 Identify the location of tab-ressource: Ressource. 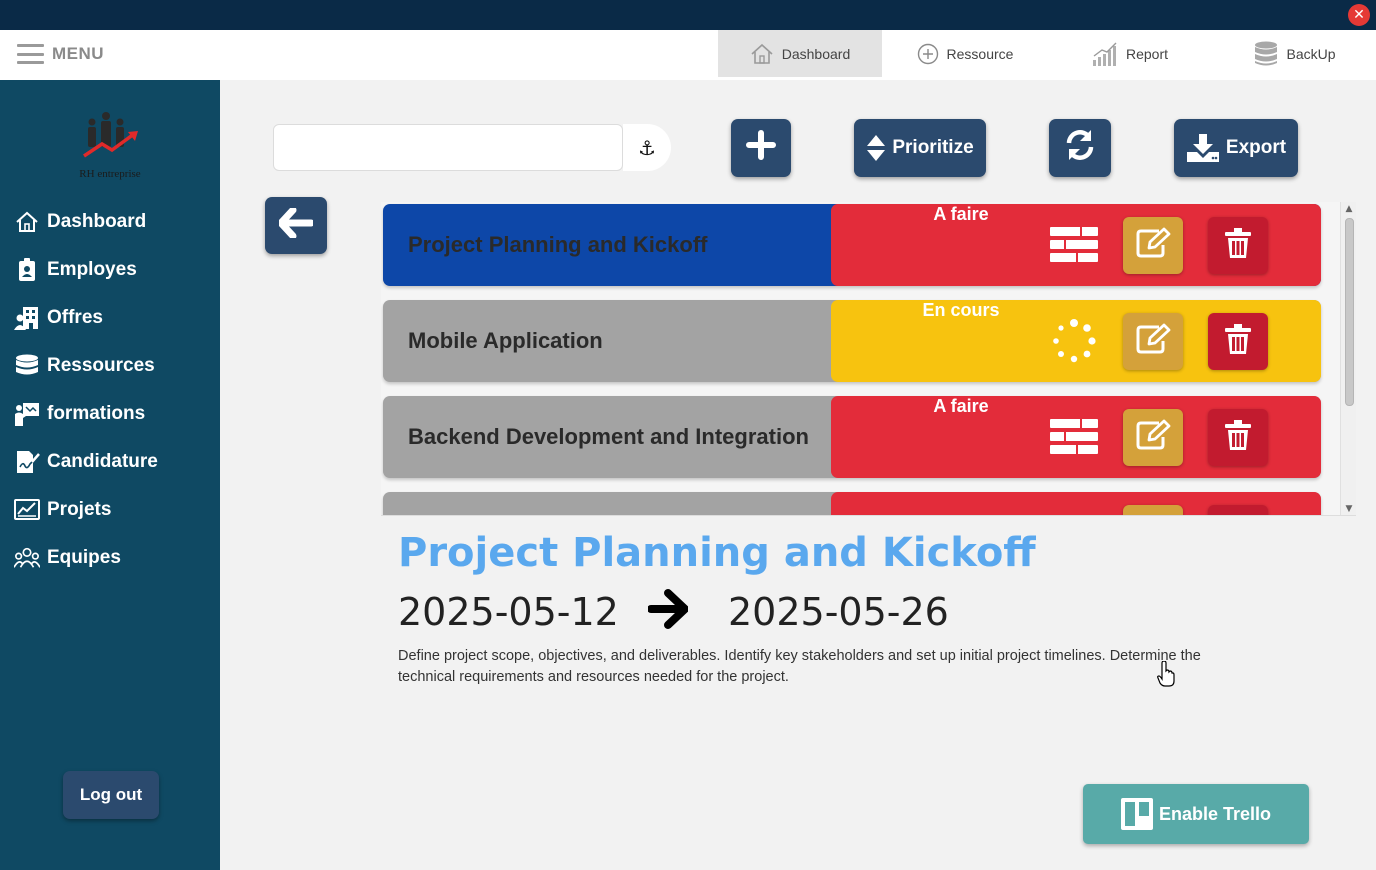
(965, 53).